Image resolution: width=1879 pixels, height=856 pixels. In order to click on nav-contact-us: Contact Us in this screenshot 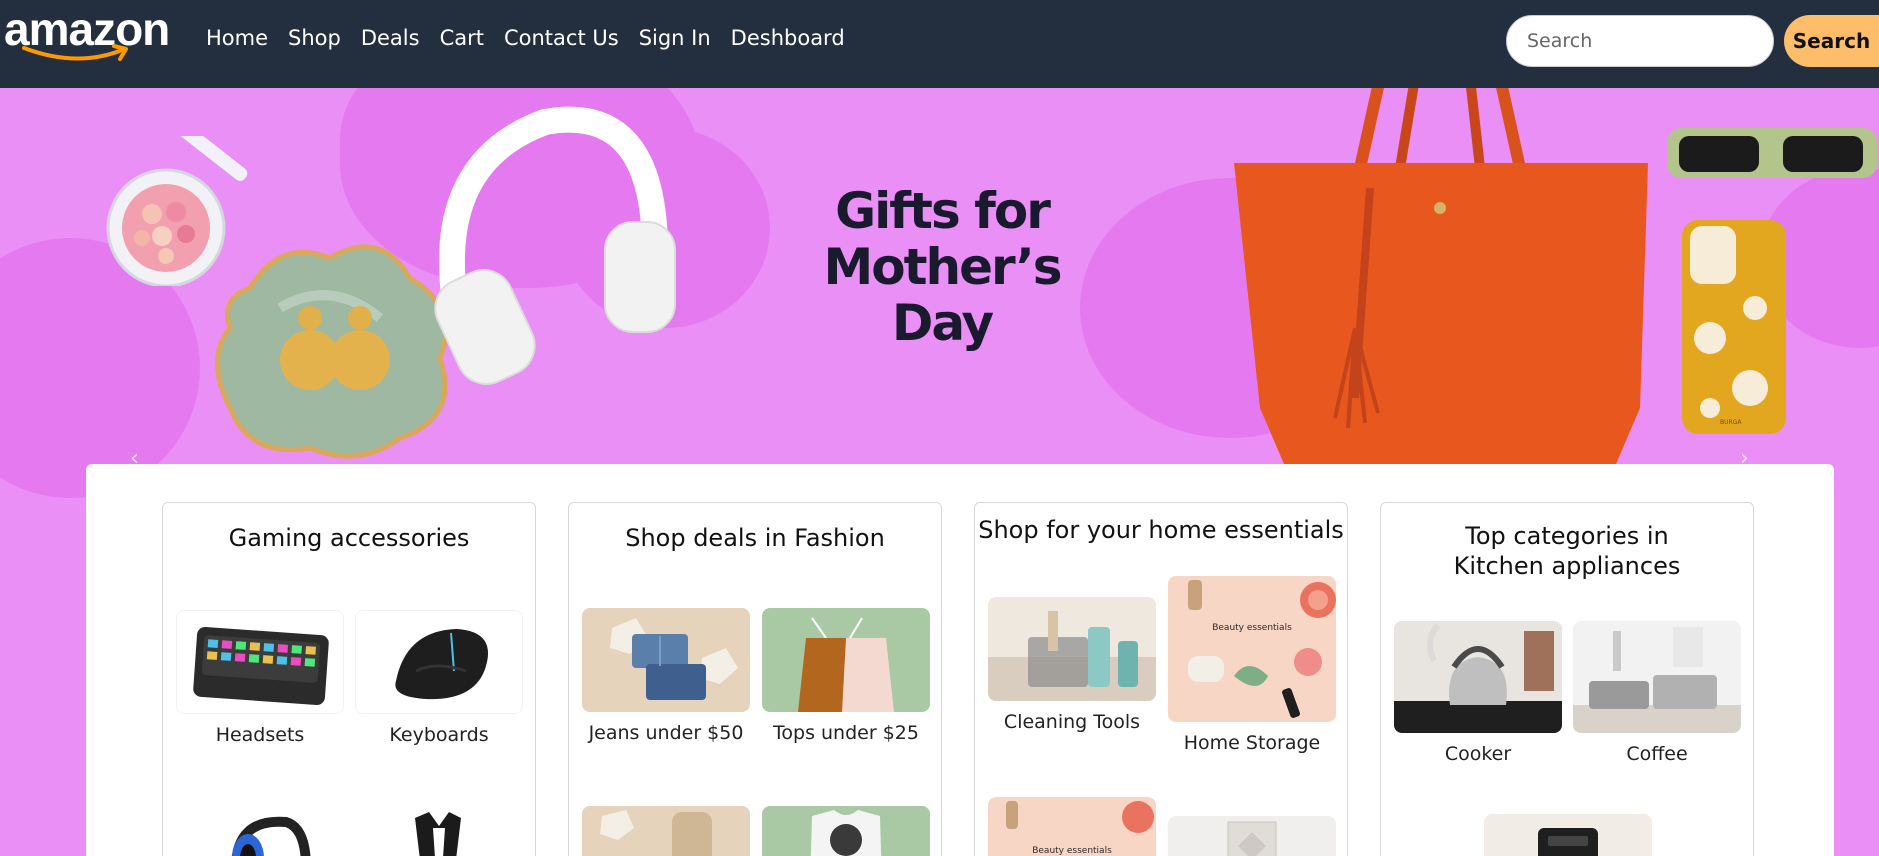, I will do `click(561, 38)`.